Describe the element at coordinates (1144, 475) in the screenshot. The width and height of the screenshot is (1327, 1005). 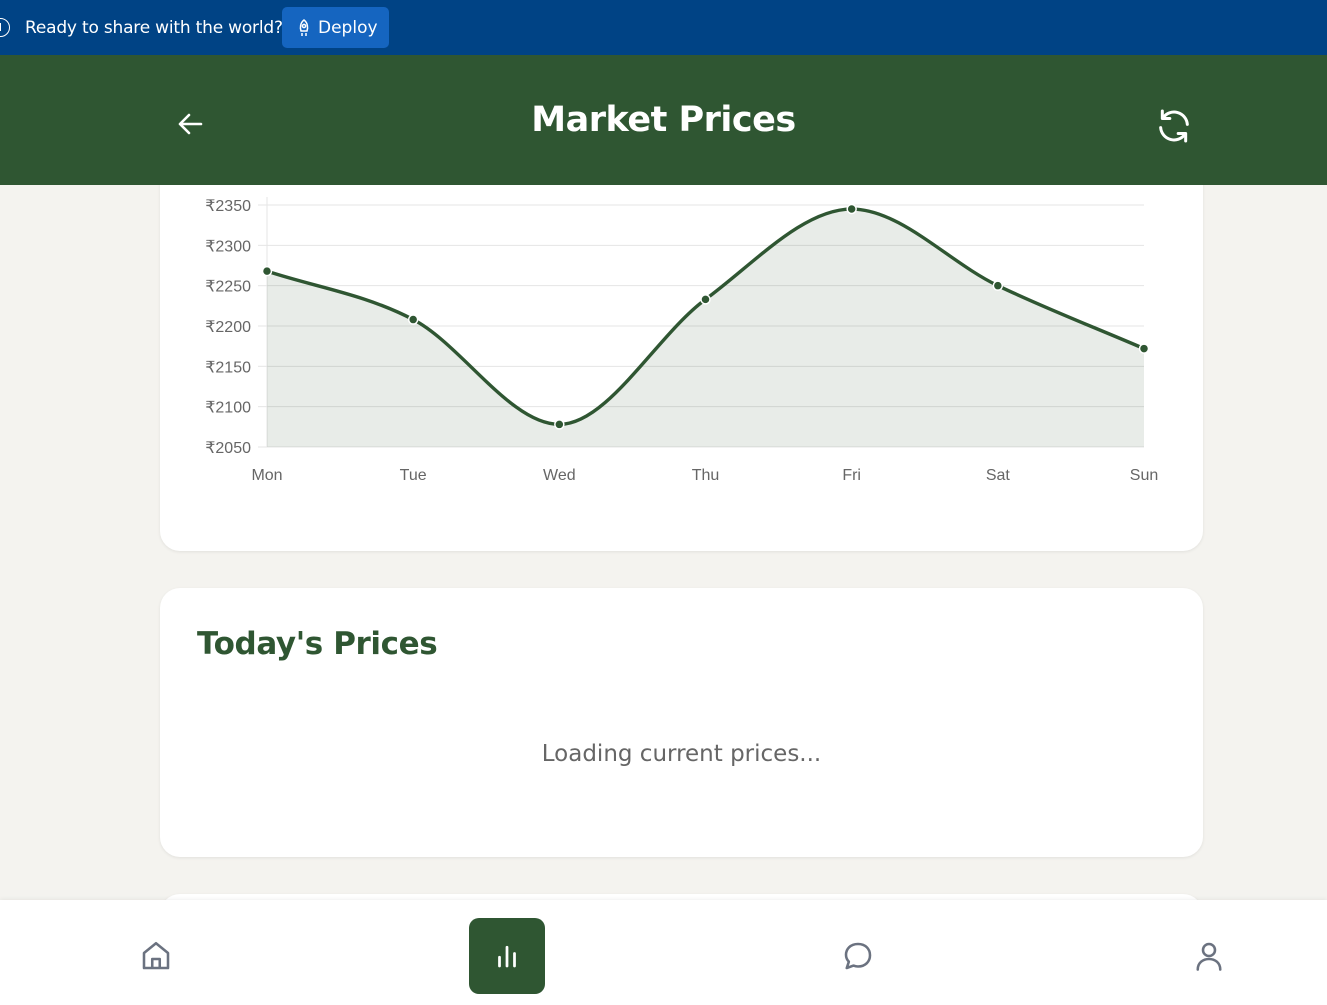
I see `chart-x-tick-label: Sun` at that location.